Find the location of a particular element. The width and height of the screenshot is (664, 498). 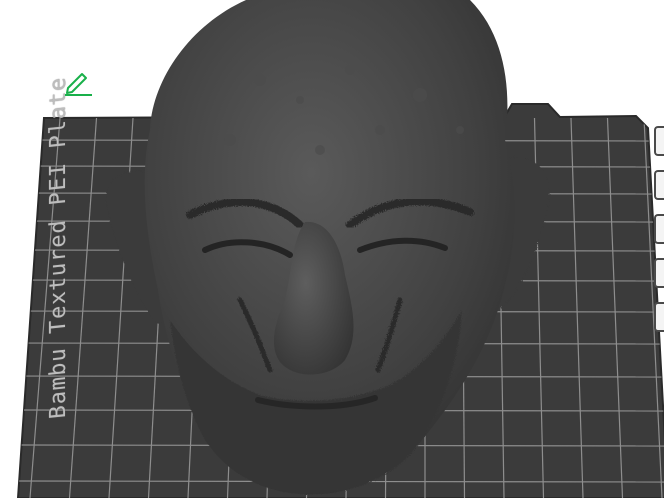

plate-label: Bambu Textured PEI Plate is located at coordinates (58, 248).